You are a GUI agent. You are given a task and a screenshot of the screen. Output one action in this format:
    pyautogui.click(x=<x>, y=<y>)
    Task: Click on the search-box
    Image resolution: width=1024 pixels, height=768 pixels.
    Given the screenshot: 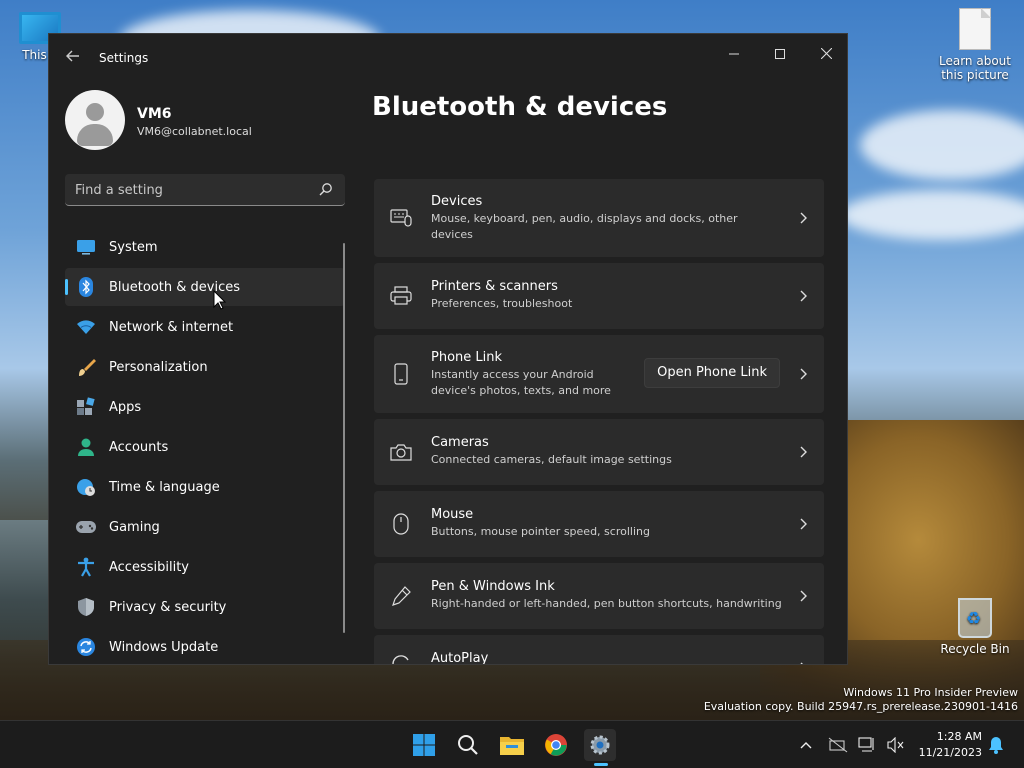 What is the action you would take?
    pyautogui.click(x=205, y=190)
    